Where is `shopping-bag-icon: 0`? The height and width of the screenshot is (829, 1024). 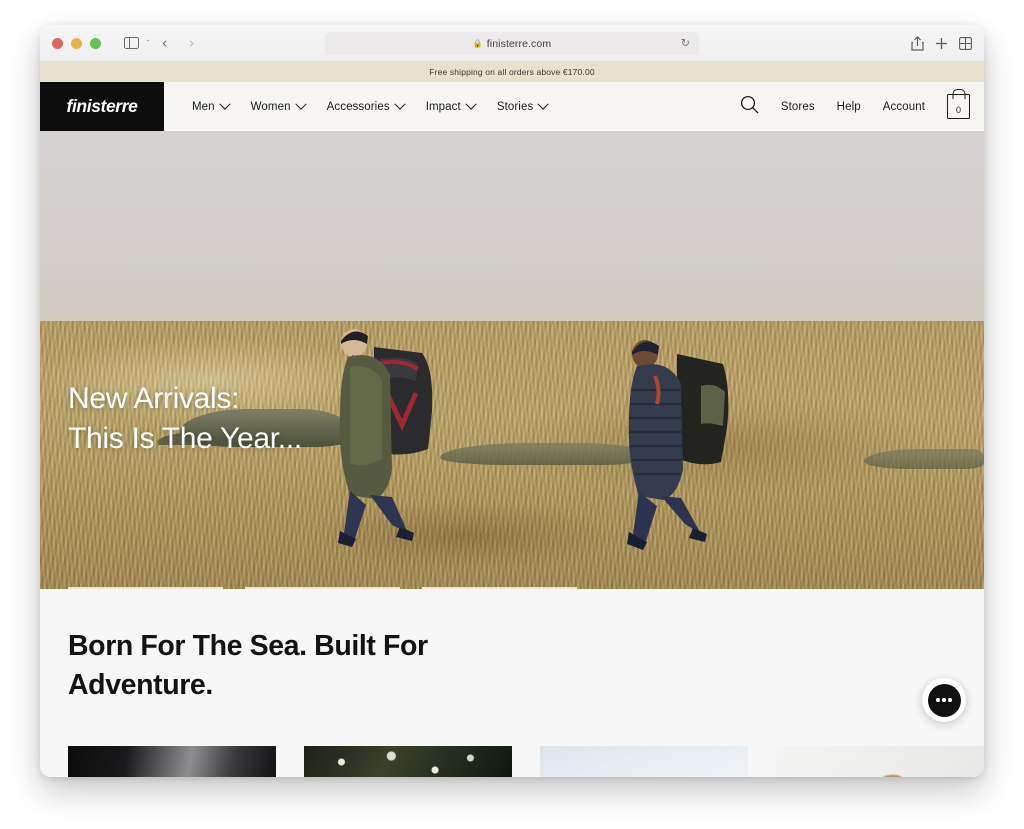 shopping-bag-icon: 0 is located at coordinates (958, 106).